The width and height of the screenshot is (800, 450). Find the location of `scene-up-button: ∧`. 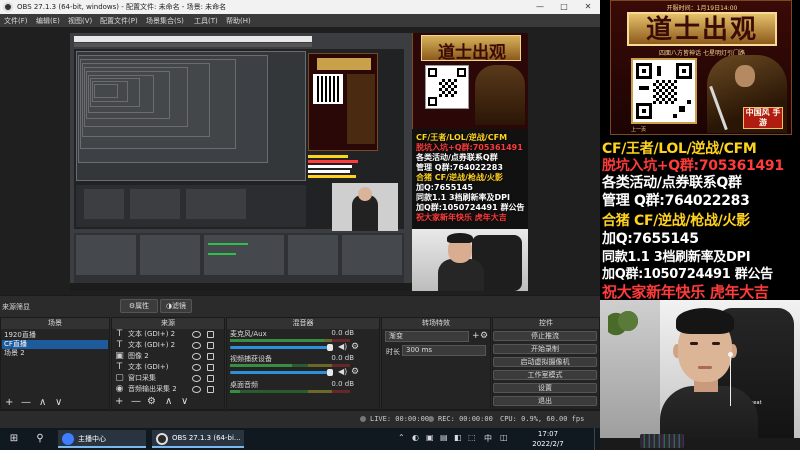

scene-up-button: ∧ is located at coordinates (42, 403).